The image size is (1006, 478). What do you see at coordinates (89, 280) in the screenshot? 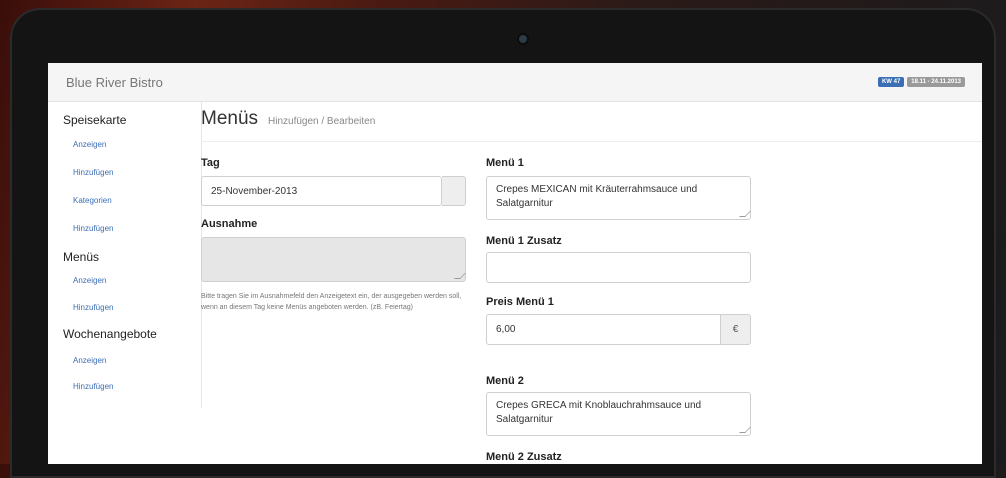
I see `sidebar-item-menus-anzeigen: Anzeigen` at bounding box center [89, 280].